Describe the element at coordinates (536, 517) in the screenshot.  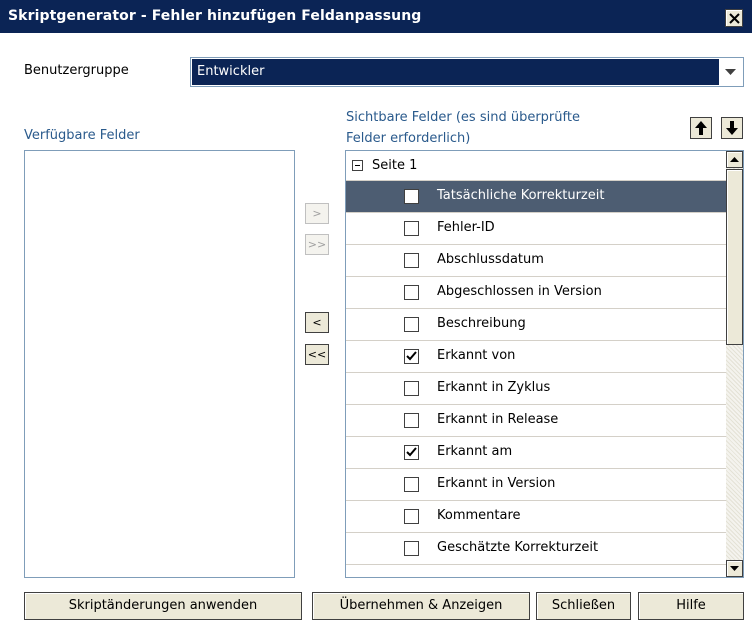
I see `field-row: Kommentare` at that location.